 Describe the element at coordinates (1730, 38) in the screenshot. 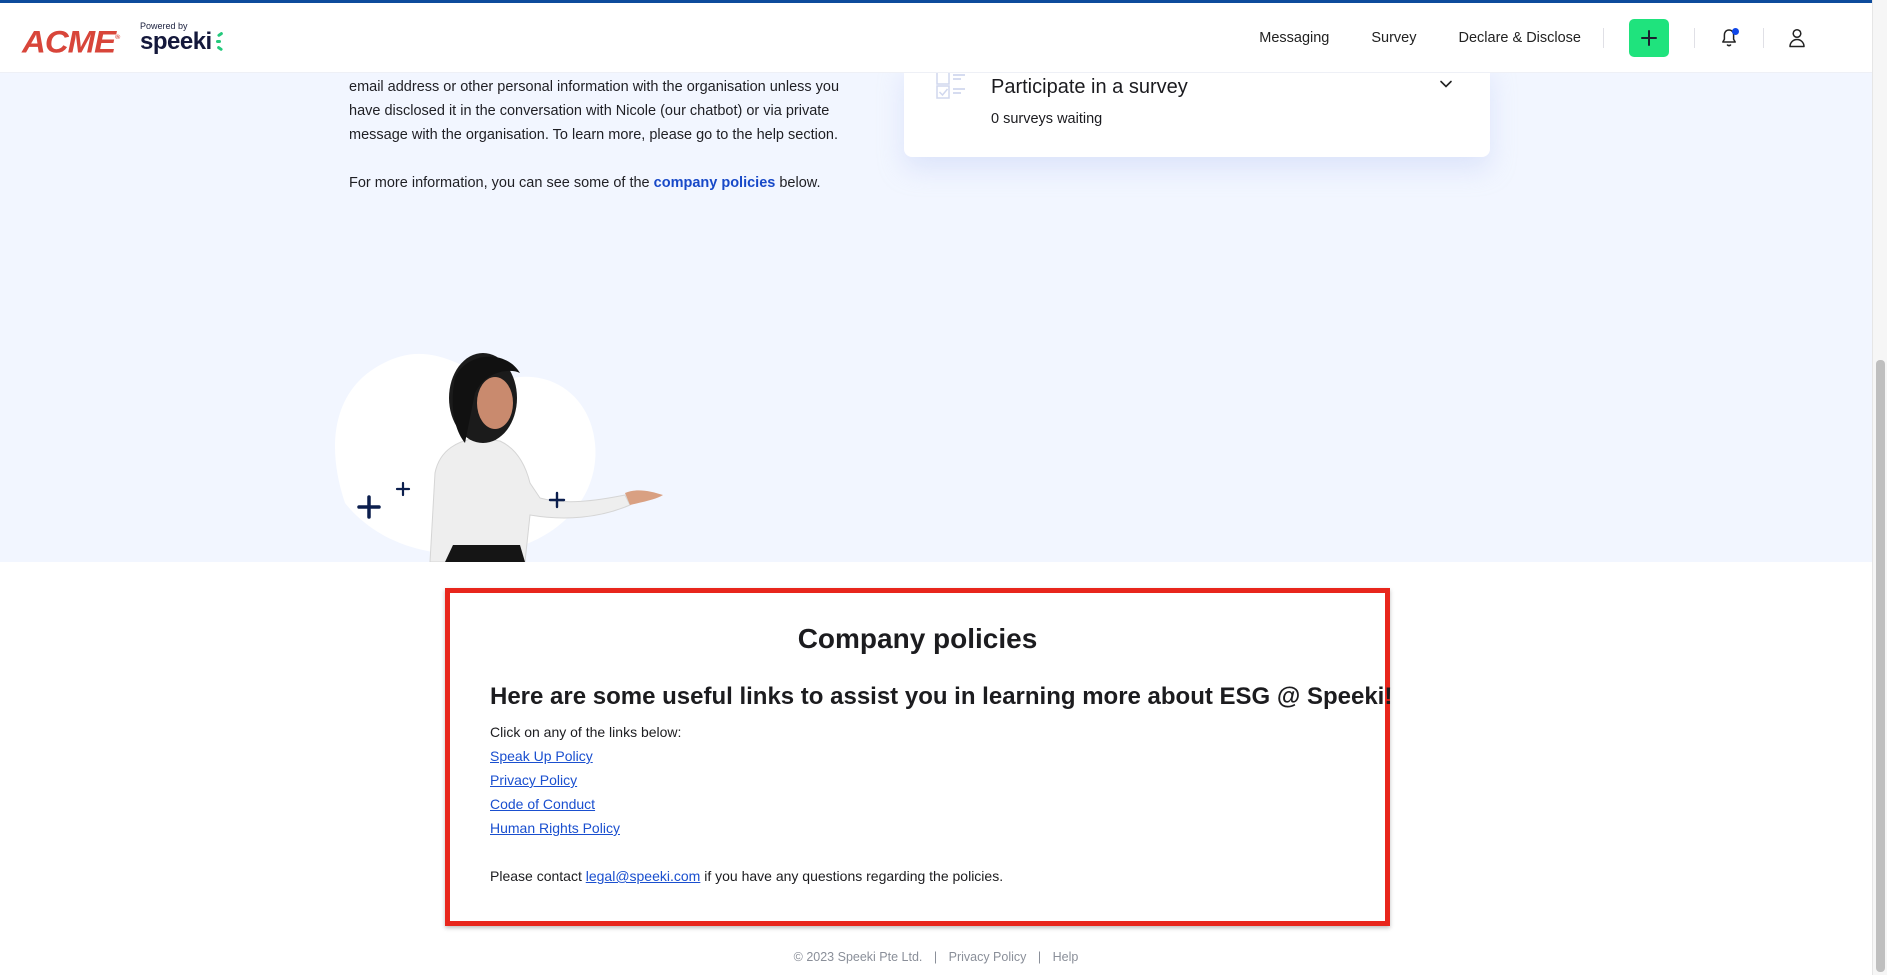

I see `notifications-button` at that location.